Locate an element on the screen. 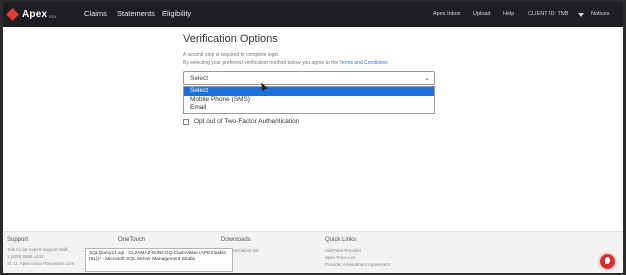 The height and width of the screenshot is (275, 626). footer-quick-link: Add New Provider is located at coordinates (343, 250).